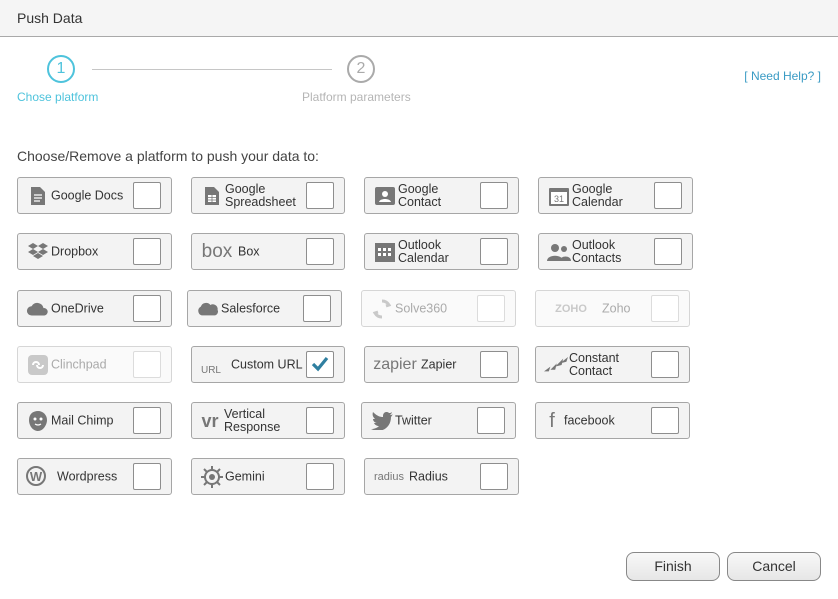 This screenshot has width=838, height=599. I want to click on platform-label: Outlook Calendar, so click(423, 251).